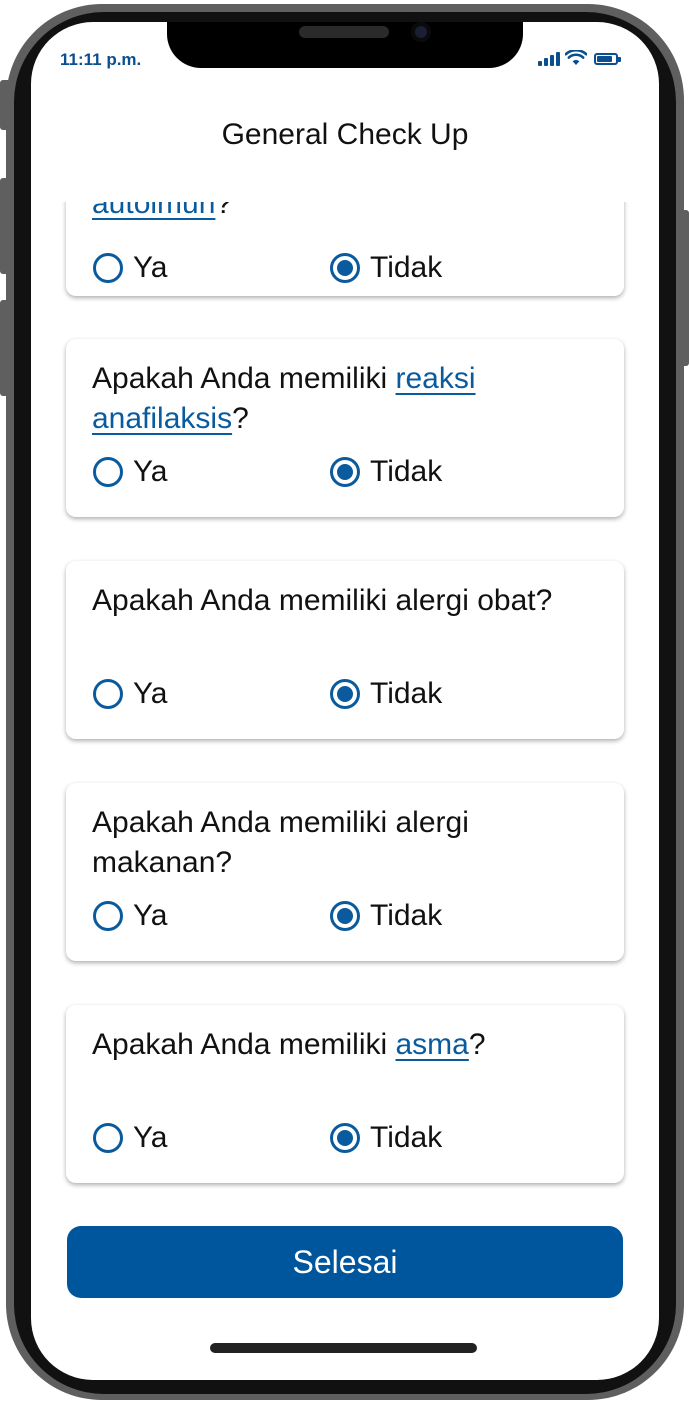 This screenshot has height=1405, width=689. Describe the element at coordinates (352, 213) in the screenshot. I see `question-text: autoimun?` at that location.